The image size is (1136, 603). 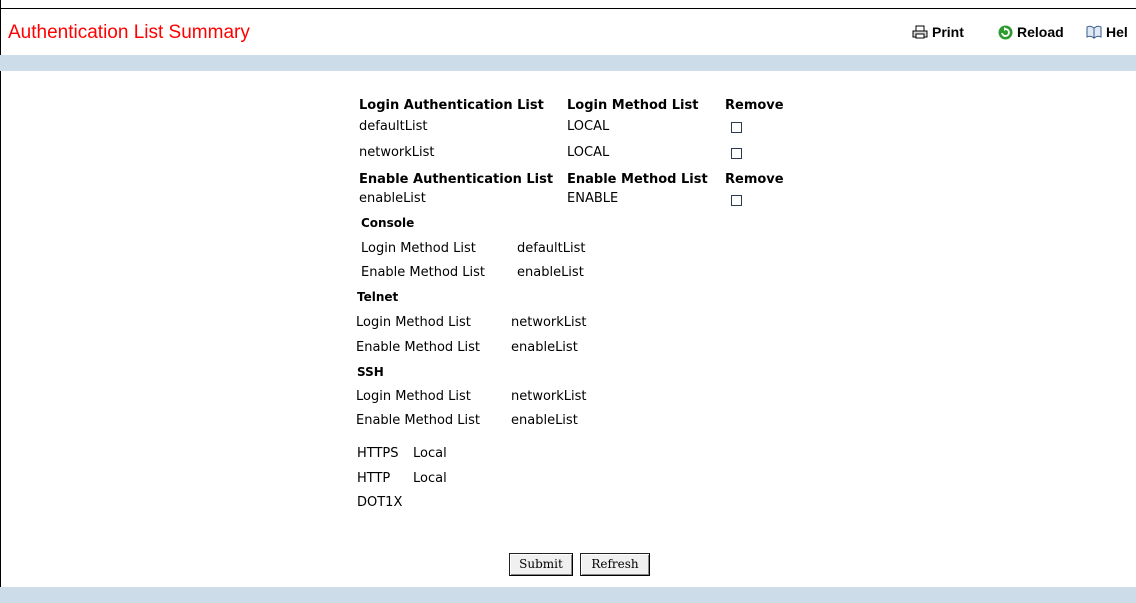 I want to click on print-button: Print, so click(x=938, y=32).